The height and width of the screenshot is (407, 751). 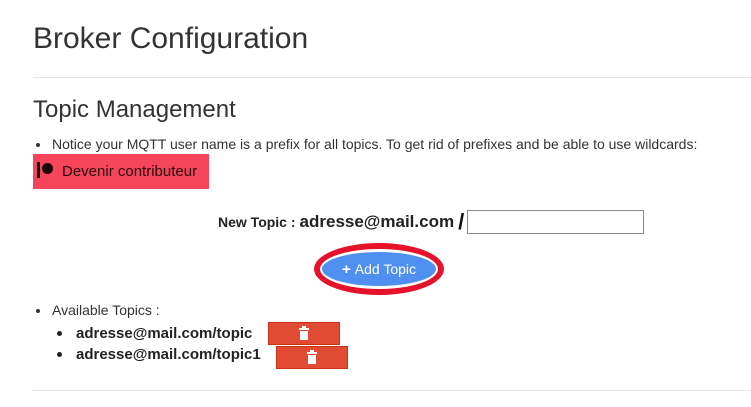 What do you see at coordinates (392, 77) in the screenshot?
I see `title-divider` at bounding box center [392, 77].